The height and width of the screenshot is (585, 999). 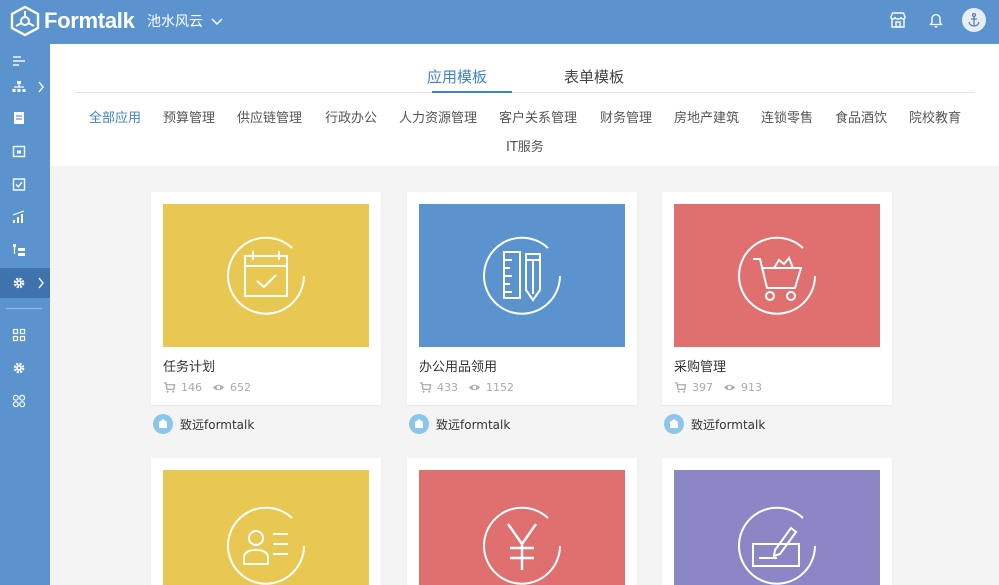 I want to click on sidebar-item-tasks, so click(x=25, y=184).